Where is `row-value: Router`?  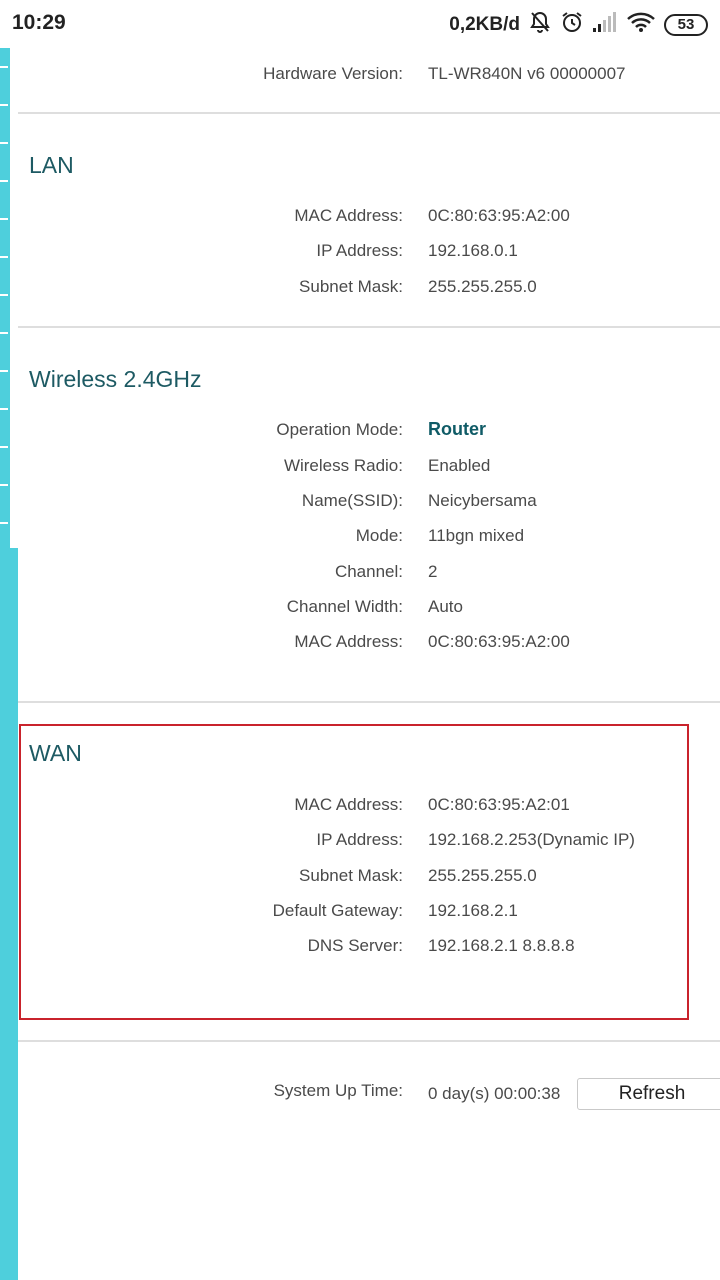
row-value: Router is located at coordinates (457, 429).